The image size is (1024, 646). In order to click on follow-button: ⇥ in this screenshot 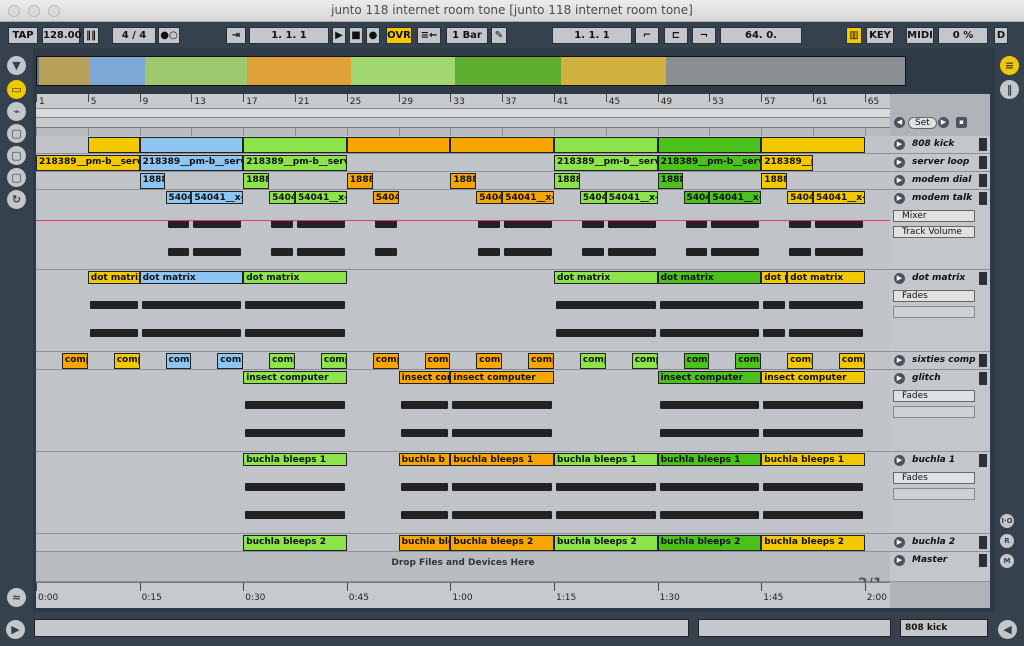, I will do `click(236, 35)`.